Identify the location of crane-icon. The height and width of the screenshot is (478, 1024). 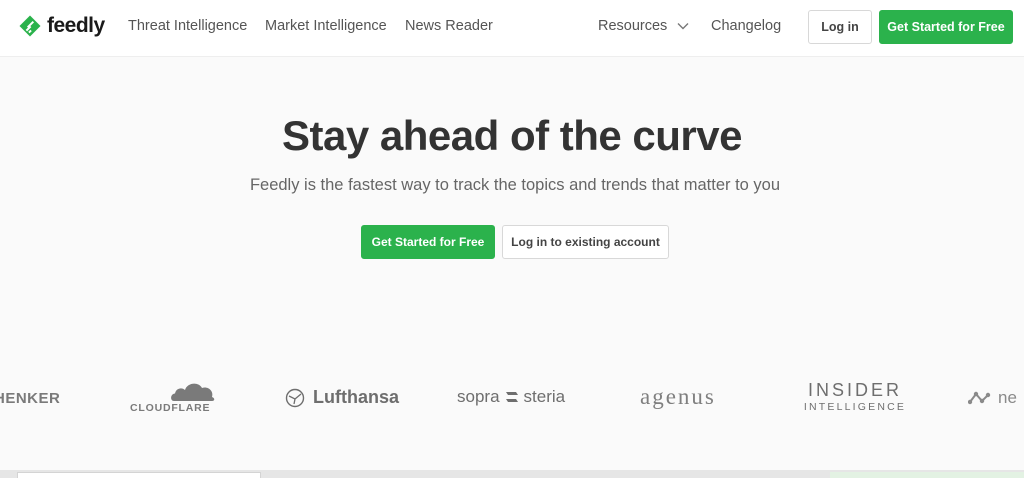
(295, 397).